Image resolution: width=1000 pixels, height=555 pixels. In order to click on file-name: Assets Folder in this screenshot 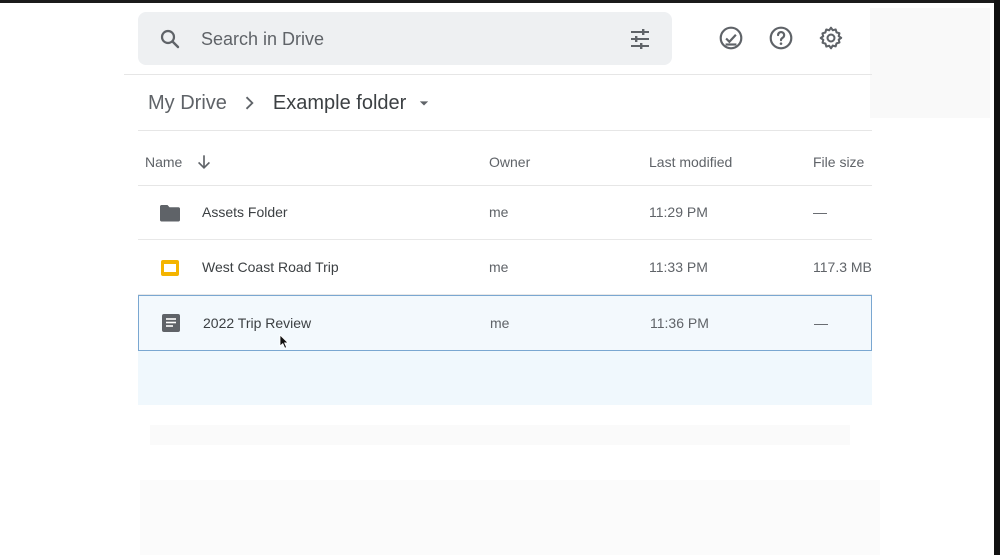, I will do `click(245, 212)`.